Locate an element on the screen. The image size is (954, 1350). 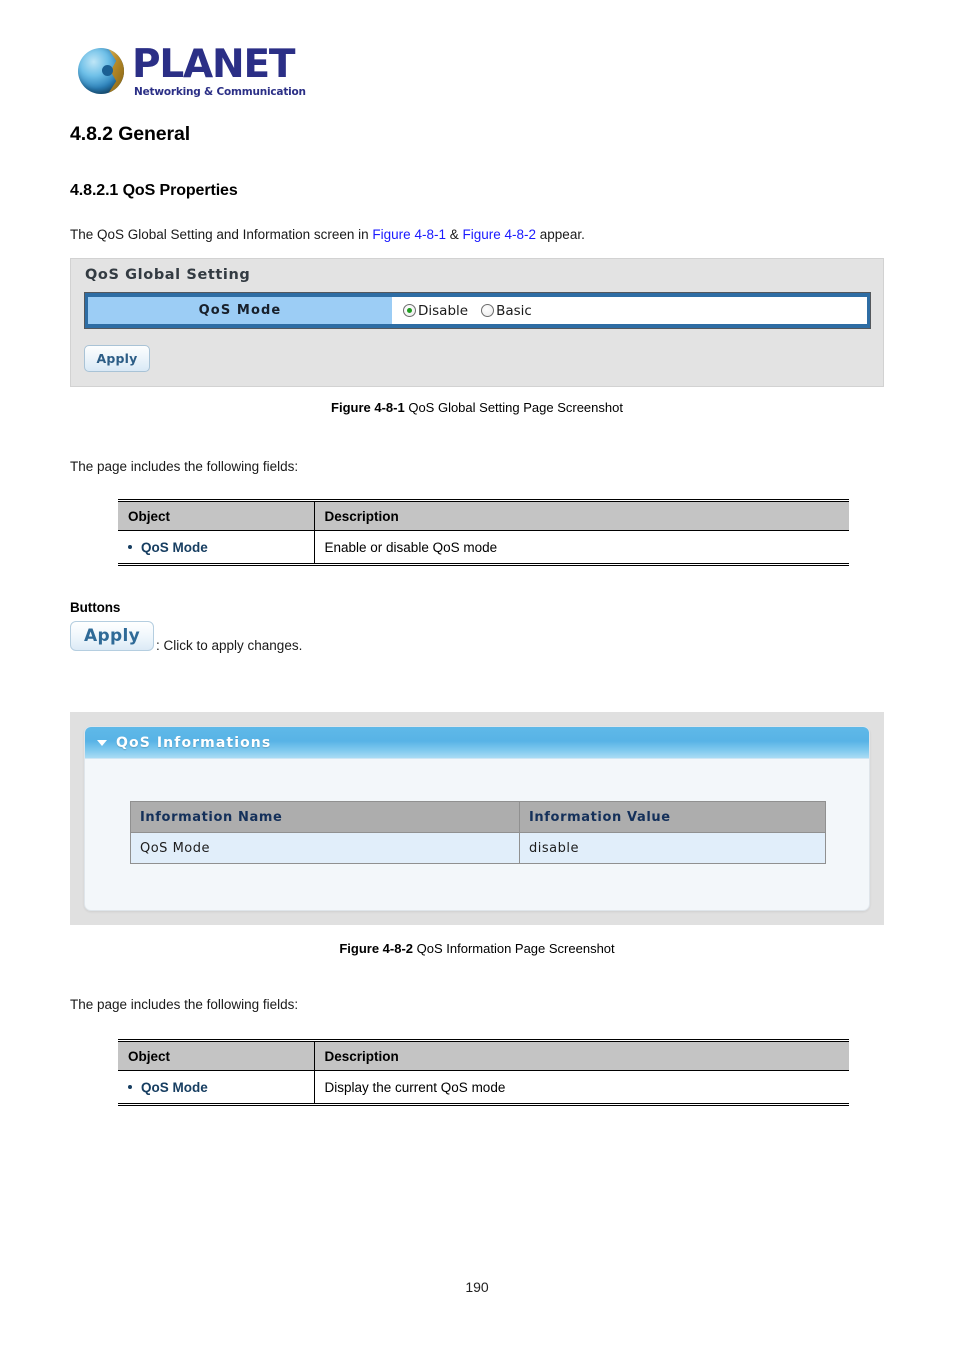
radio-basic-label: Basic is located at coordinates (514, 310).